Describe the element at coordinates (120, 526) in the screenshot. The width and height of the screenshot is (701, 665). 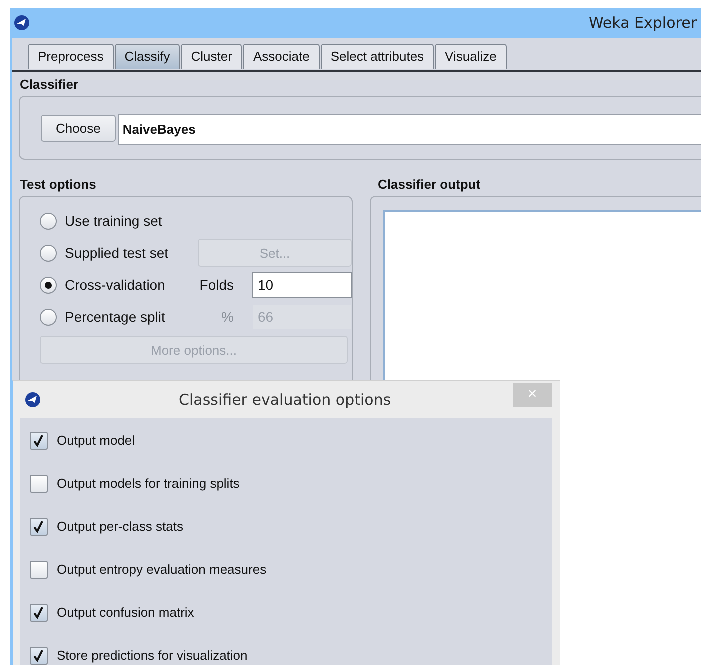
I see `checkbox-label: Output per-class stats` at that location.